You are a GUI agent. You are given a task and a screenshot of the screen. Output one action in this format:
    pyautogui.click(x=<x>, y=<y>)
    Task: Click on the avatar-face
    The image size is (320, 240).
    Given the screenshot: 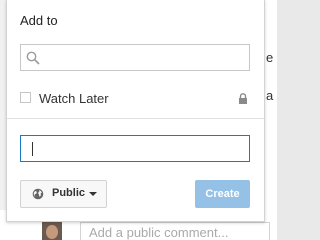 What is the action you would take?
    pyautogui.click(x=52, y=232)
    